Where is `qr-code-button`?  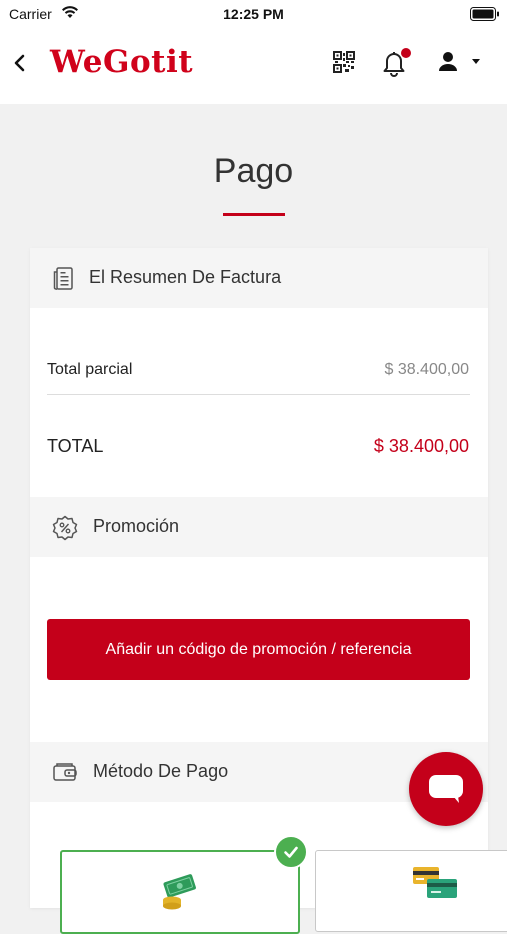 qr-code-button is located at coordinates (344, 62).